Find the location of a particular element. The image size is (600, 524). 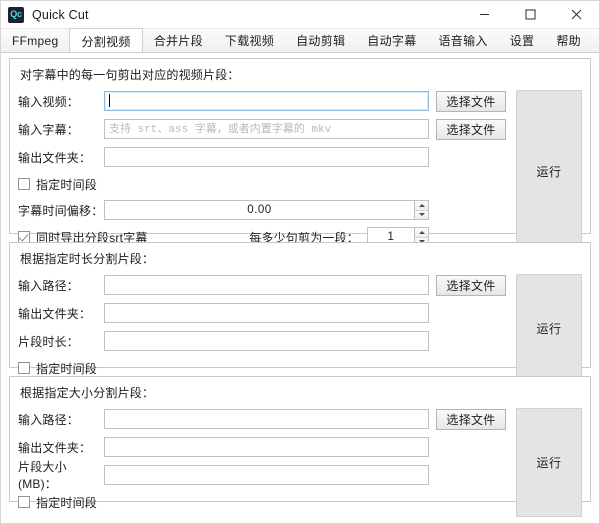

tab-label: 下载视频 is located at coordinates (249, 41).